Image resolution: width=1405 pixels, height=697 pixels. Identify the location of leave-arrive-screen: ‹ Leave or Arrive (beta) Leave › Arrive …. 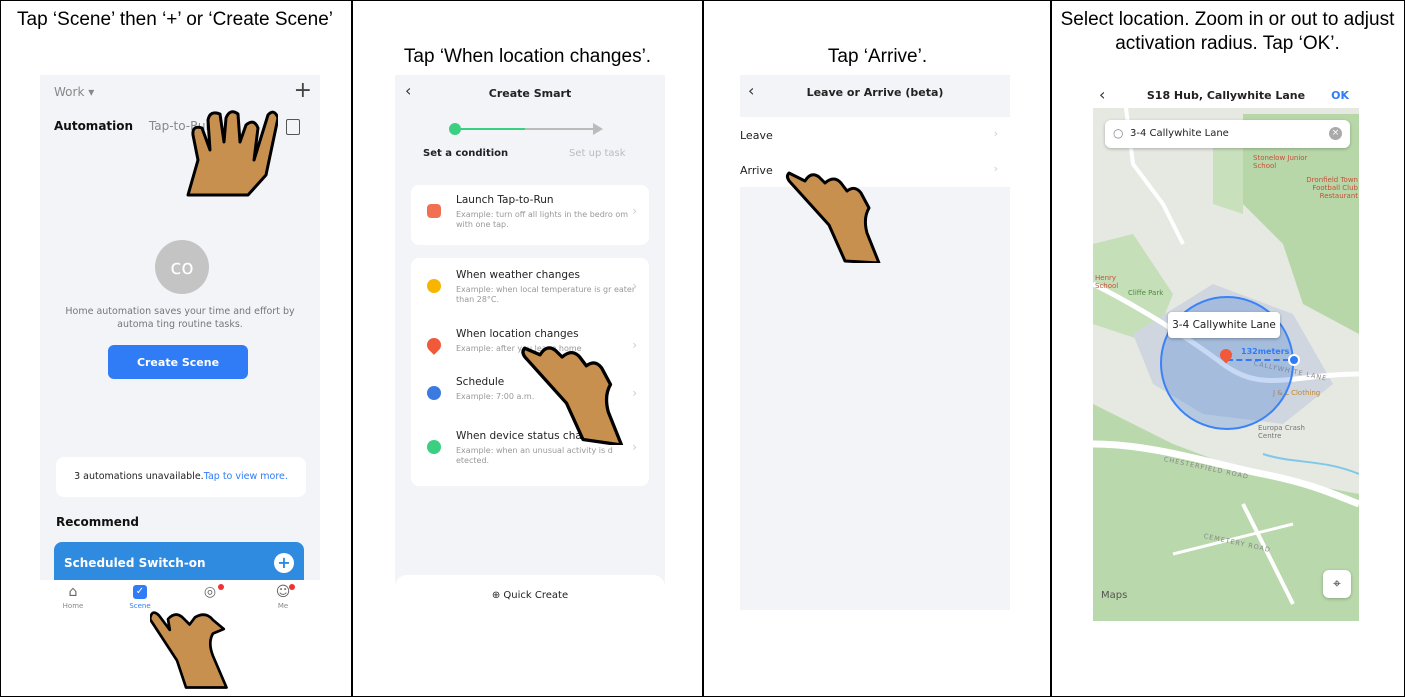
(875, 342).